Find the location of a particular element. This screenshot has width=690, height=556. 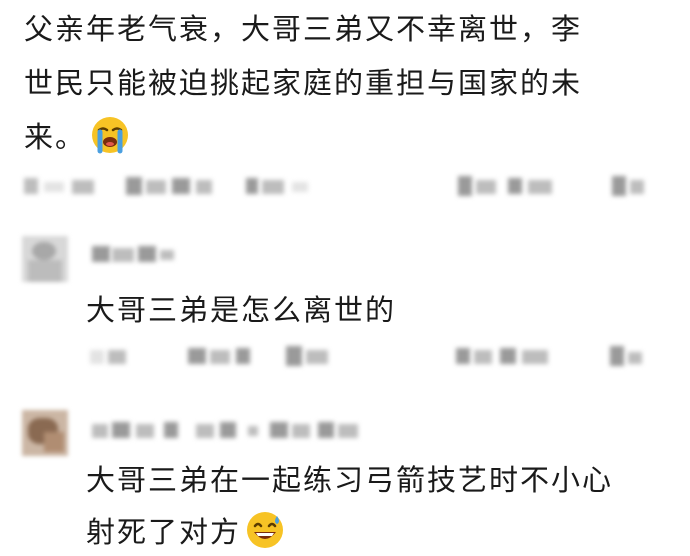

comment-2-line-2: 射死了对方 is located at coordinates (376, 531).